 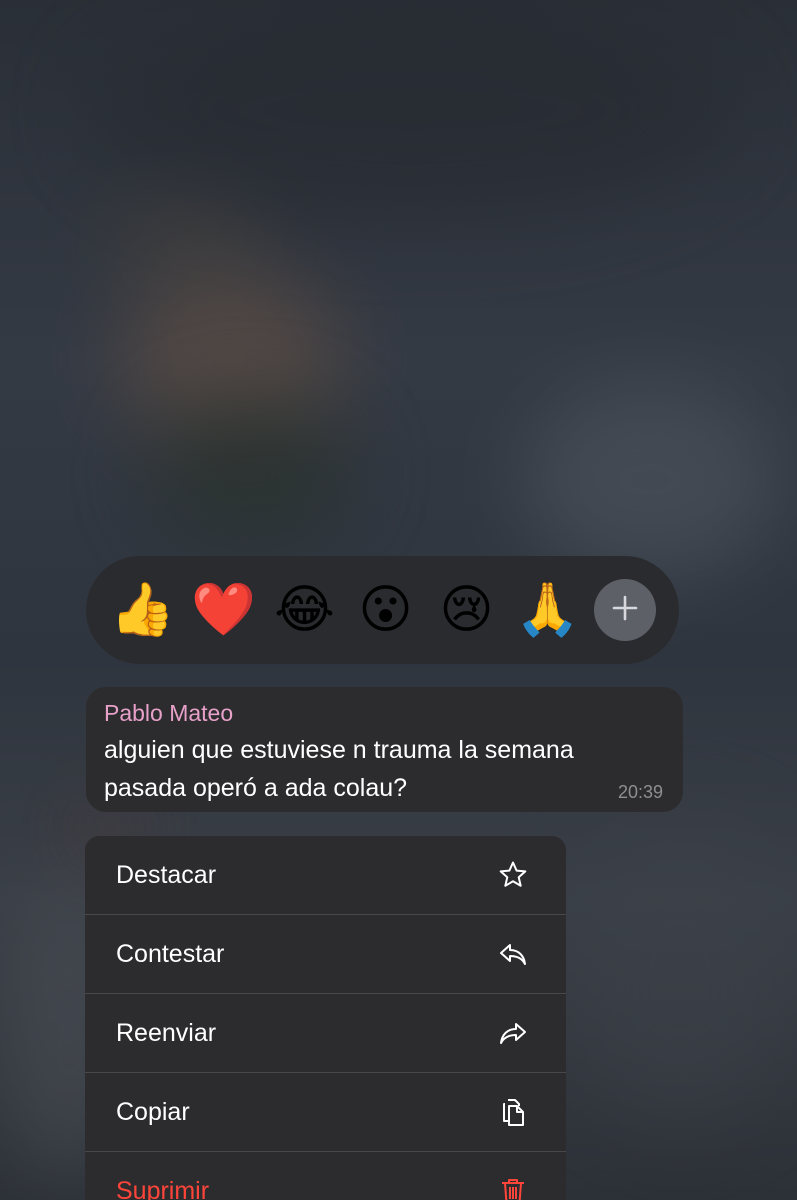 I want to click on more-reactions-button, so click(x=625, y=610).